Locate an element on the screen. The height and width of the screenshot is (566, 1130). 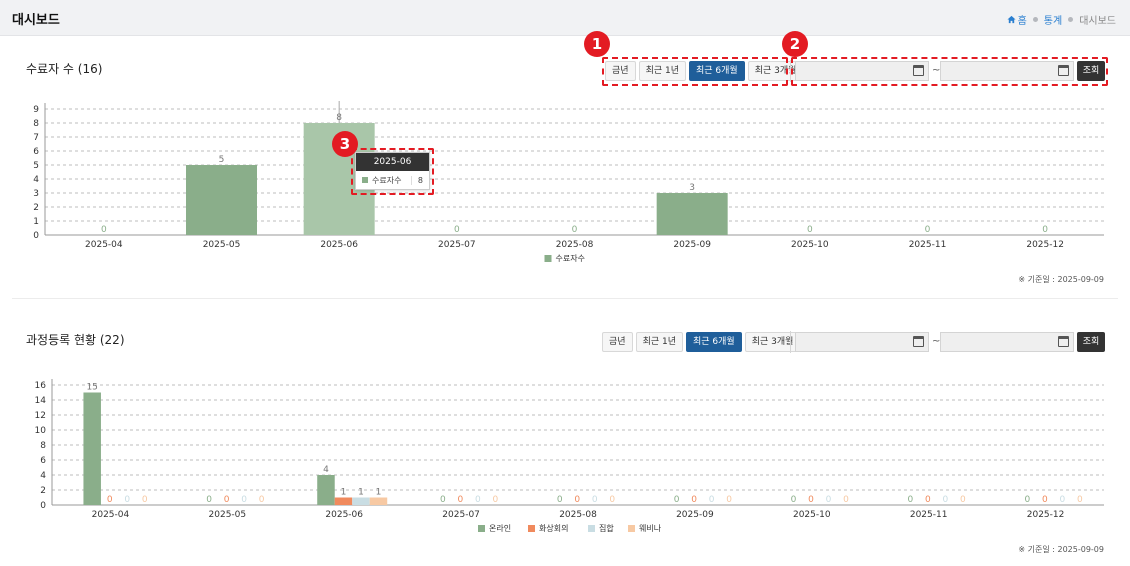
y-tick-label: 12 is located at coordinates (40, 416).